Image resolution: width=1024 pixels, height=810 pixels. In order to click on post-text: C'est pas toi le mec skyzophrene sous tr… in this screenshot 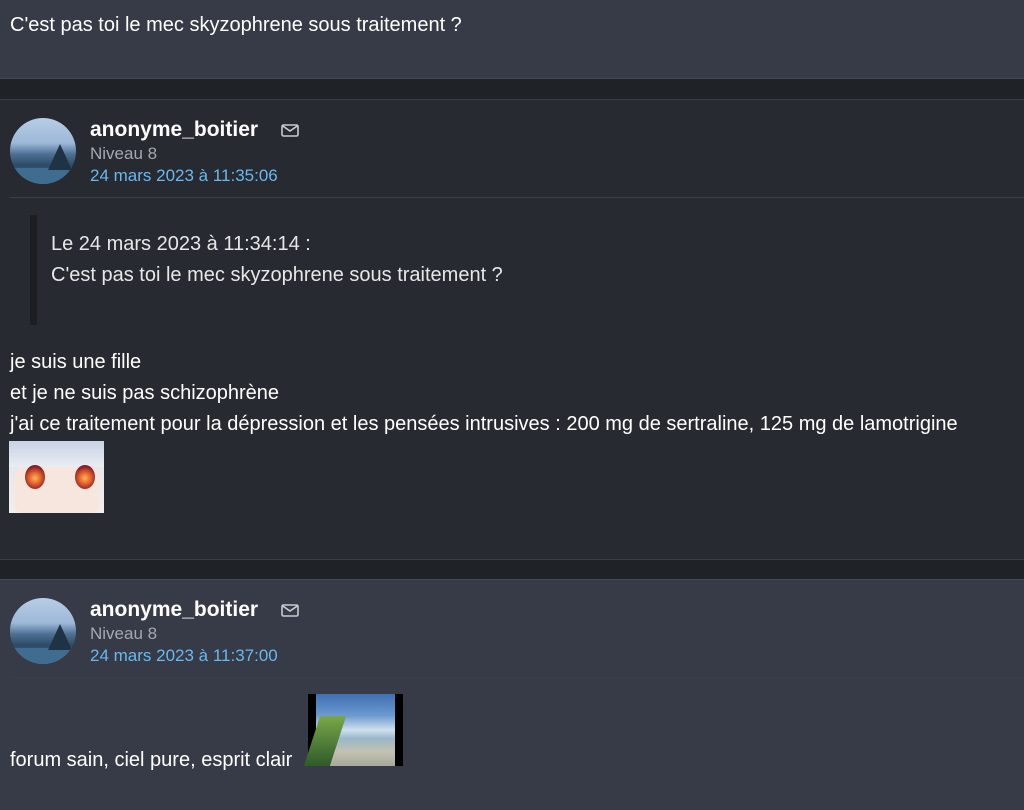, I will do `click(236, 25)`.